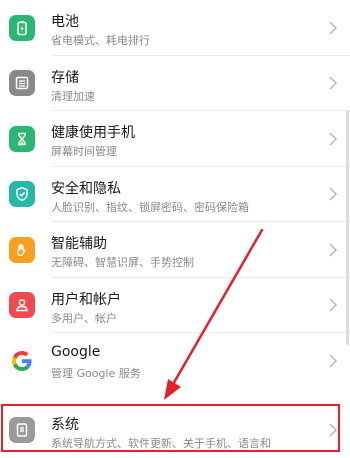 The width and height of the screenshot is (350, 458). I want to click on settings-item-title: 健康使用手机, so click(93, 132).